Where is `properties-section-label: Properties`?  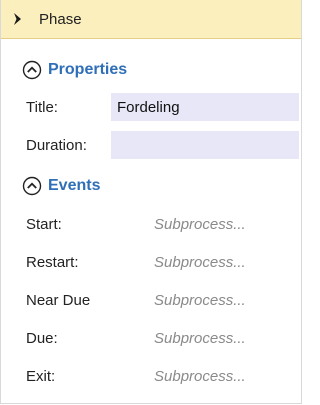
properties-section-label: Properties is located at coordinates (88, 69).